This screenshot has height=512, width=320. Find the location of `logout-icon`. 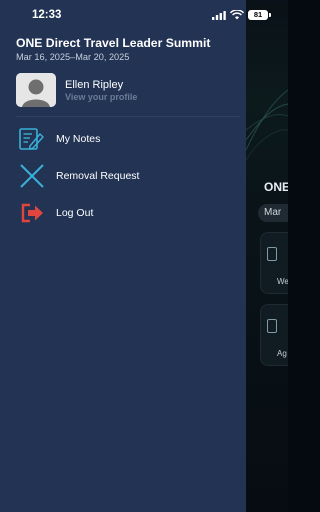

logout-icon is located at coordinates (32, 213).